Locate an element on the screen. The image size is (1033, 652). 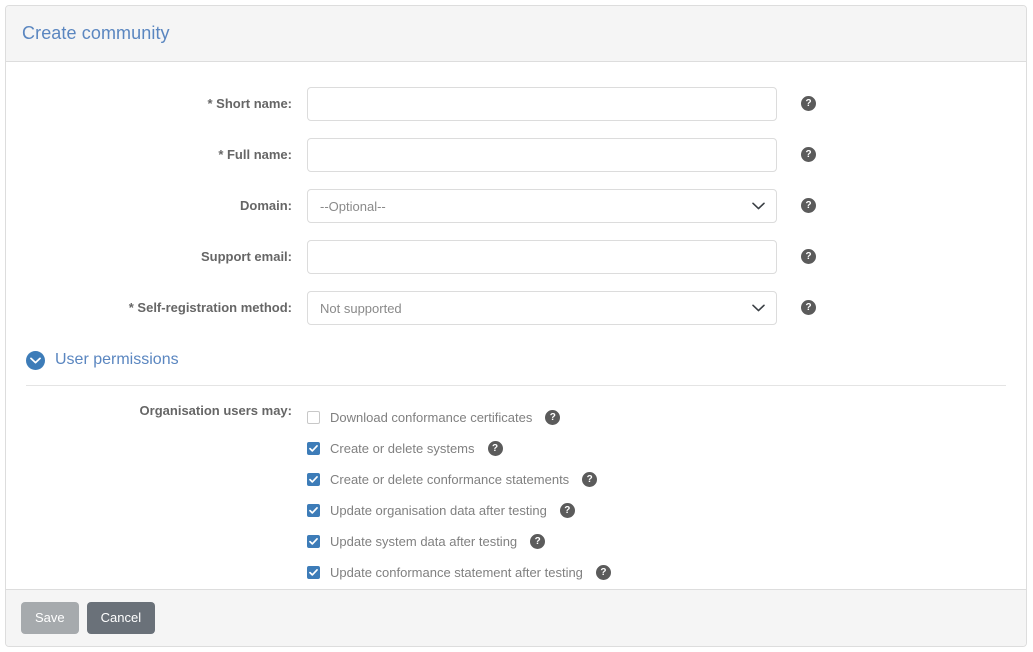
page-title: Create community is located at coordinates (96, 33).